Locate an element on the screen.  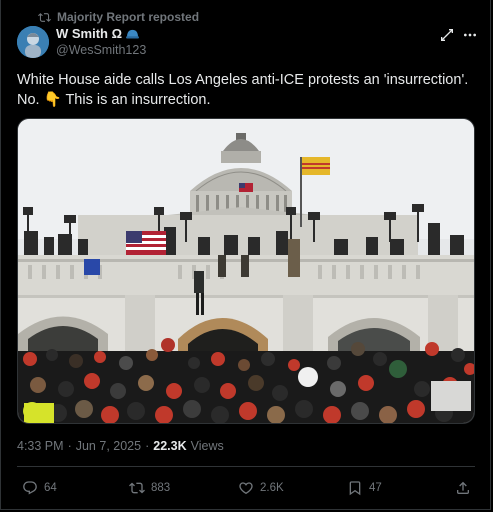
helmet-emoji-icon is located at coordinates (132, 34).